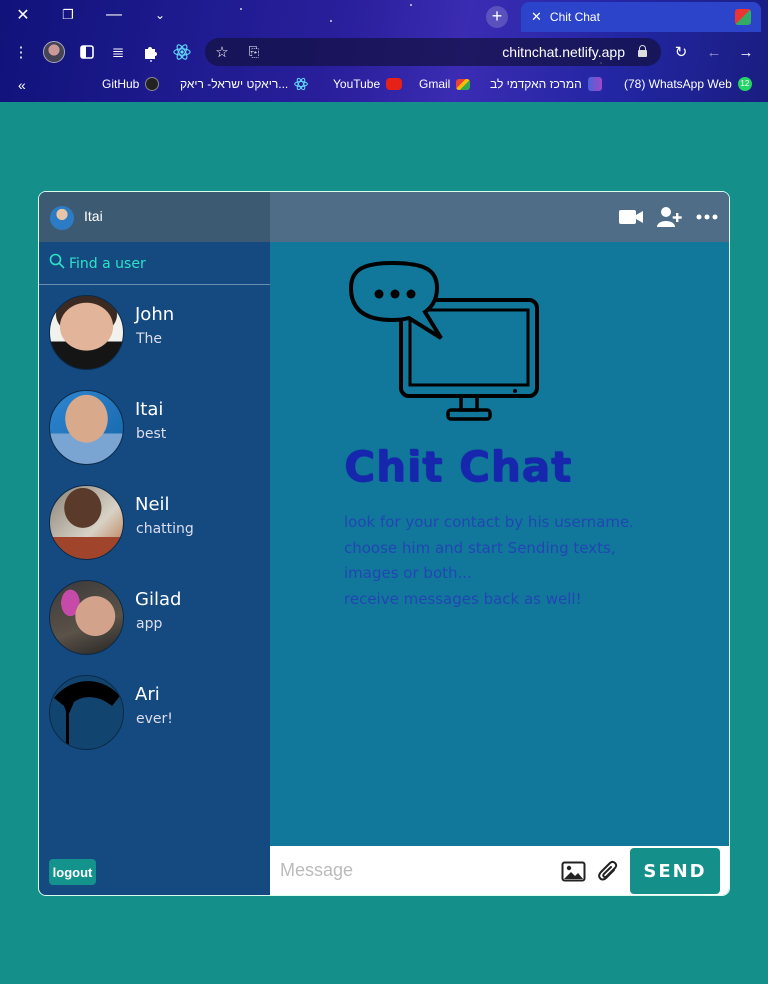 The height and width of the screenshot is (984, 768). I want to click on bookmark-label: GitHub, so click(121, 84).